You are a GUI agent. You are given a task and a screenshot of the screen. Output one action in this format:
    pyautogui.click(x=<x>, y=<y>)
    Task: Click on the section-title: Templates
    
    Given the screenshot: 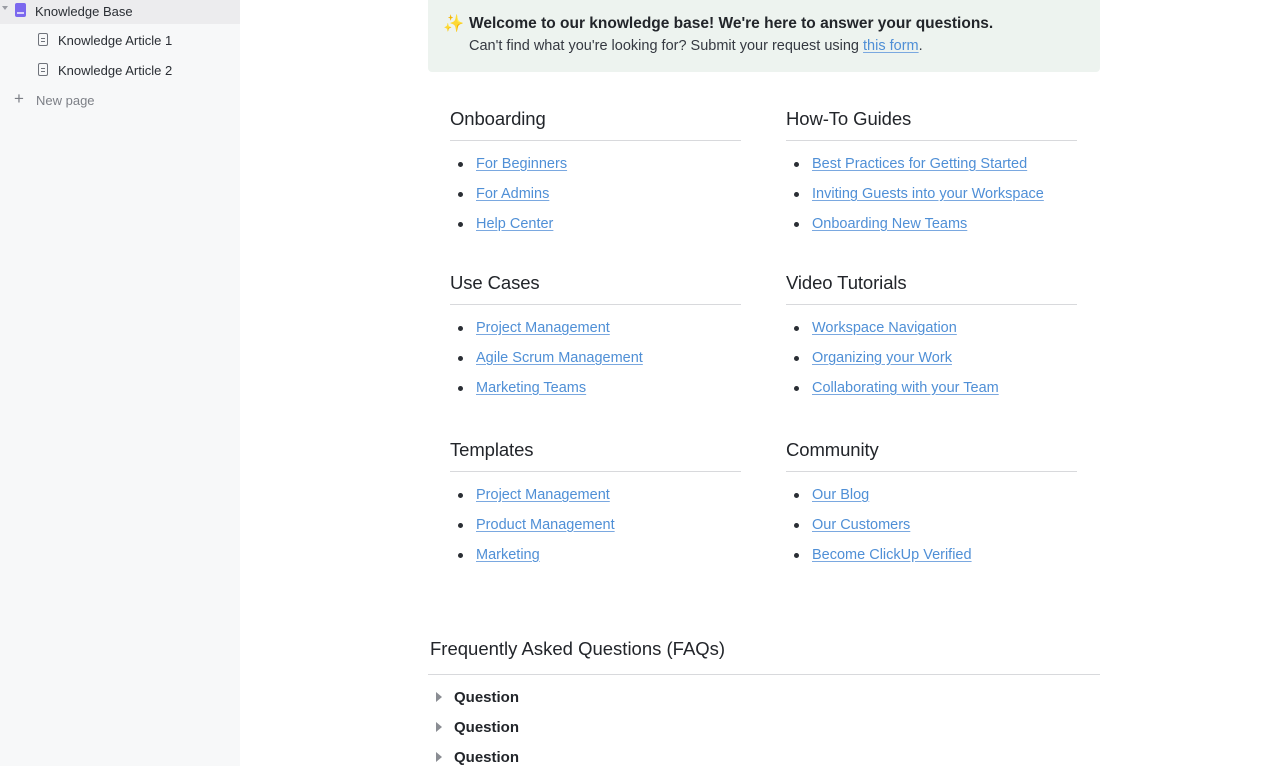 What is the action you would take?
    pyautogui.click(x=492, y=449)
    